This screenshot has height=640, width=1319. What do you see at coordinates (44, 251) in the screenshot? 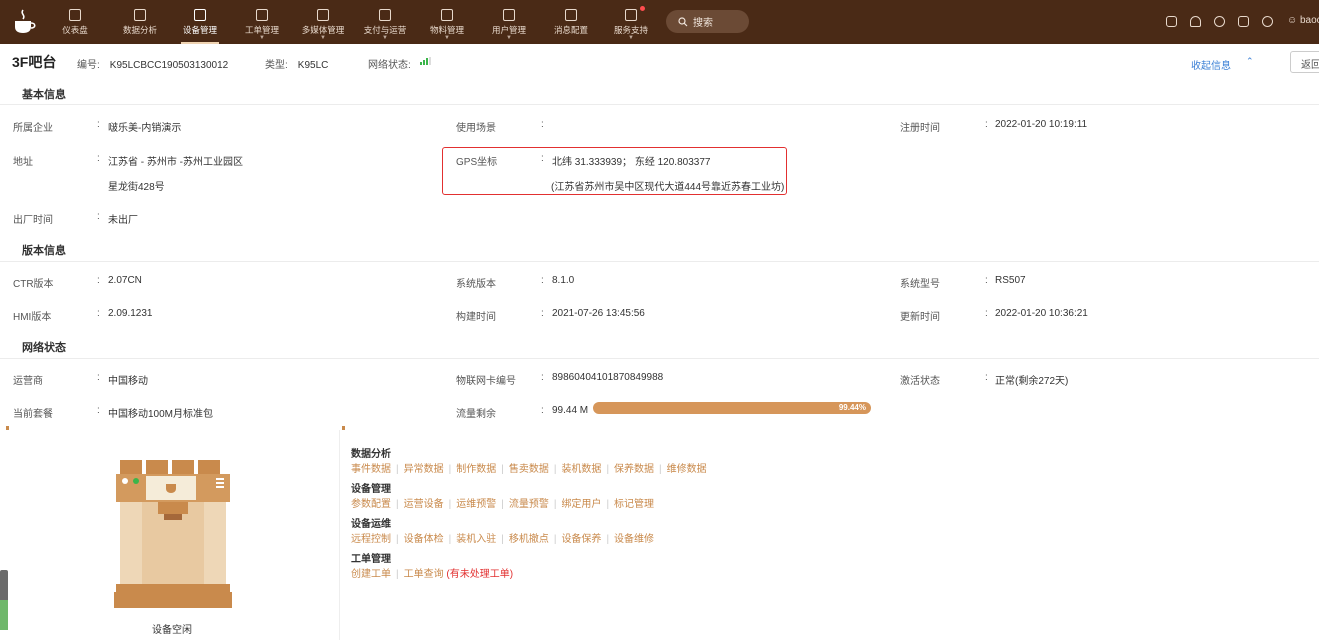
I see `version-info-title: 版本信息` at bounding box center [44, 251].